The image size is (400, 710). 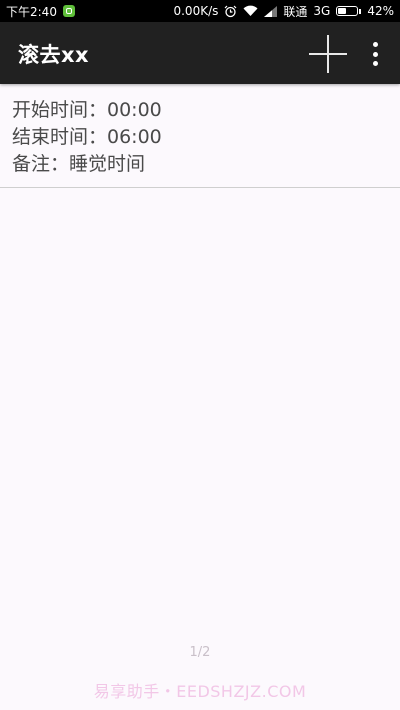 I want to click on status-time: 下午2:40, so click(x=31, y=11).